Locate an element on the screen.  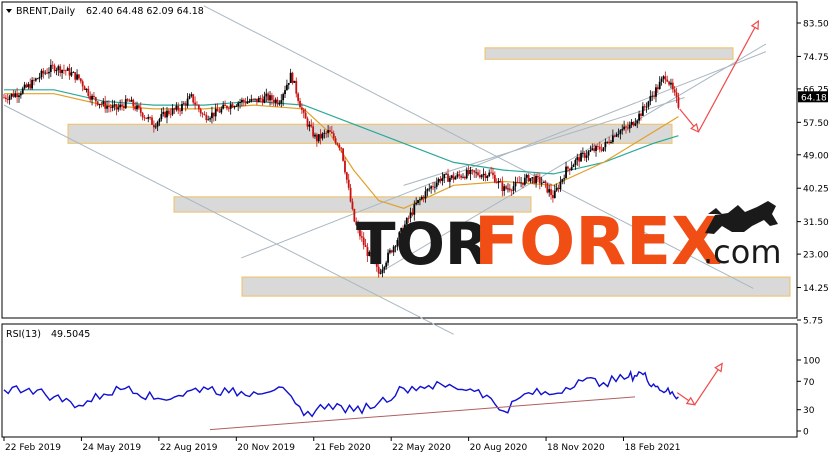
price-tick-label: 5.75 is located at coordinates (813, 322).